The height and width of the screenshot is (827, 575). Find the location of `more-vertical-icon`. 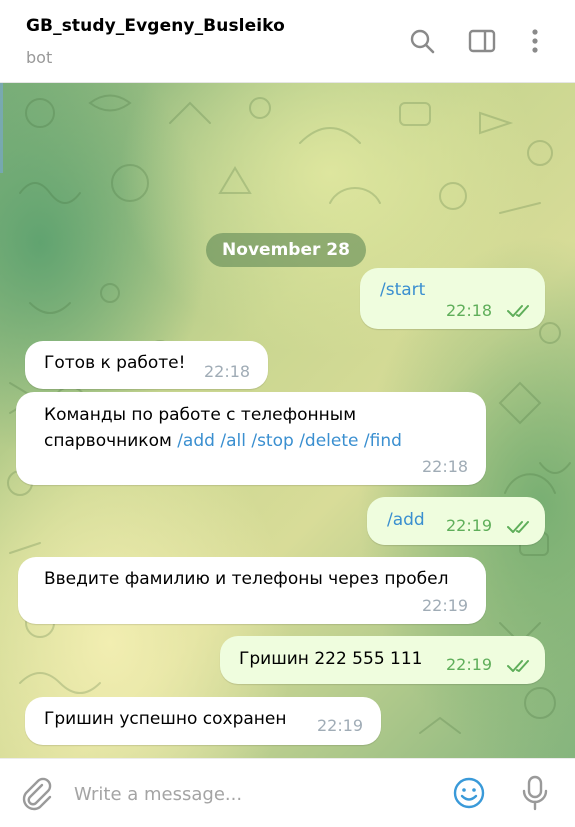

more-vertical-icon is located at coordinates (535, 41).